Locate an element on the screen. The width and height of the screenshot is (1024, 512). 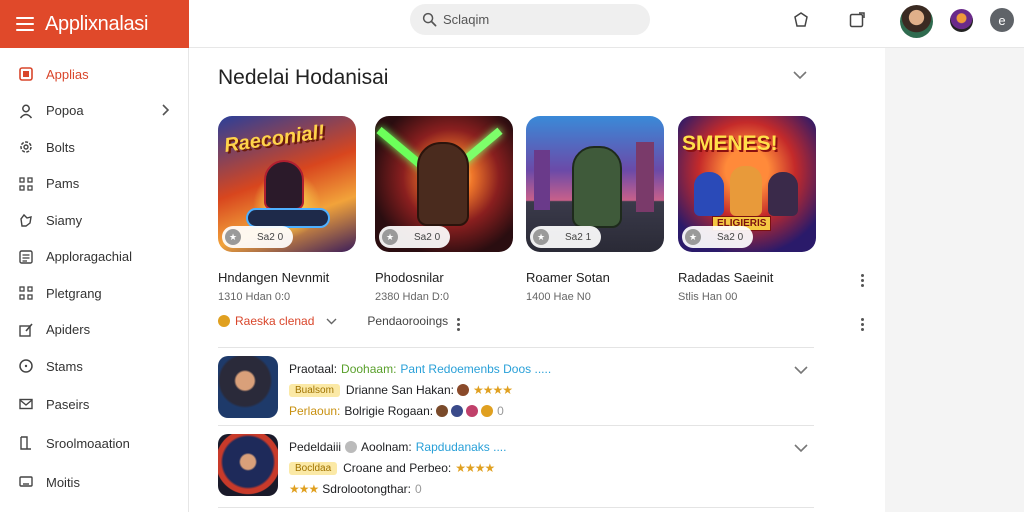
app-card: ★ Sa2 1 Roamer Sotan 1400 Hae N0 is located at coordinates (596, 209).